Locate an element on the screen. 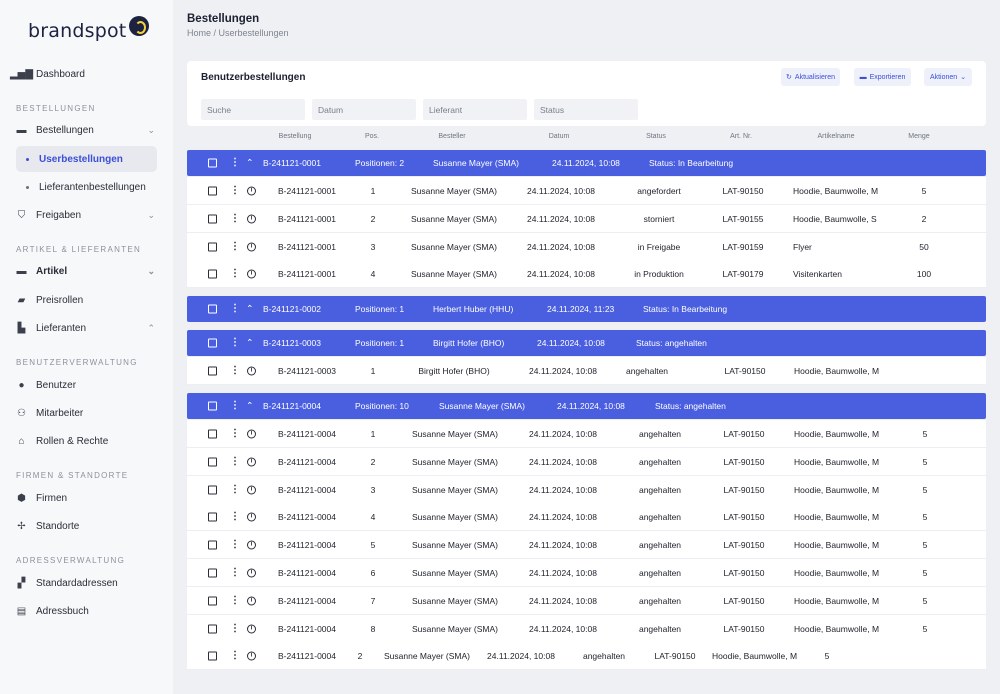  sidebar-item-dashboard: ▂▅▇ Dashboard is located at coordinates (83, 74).